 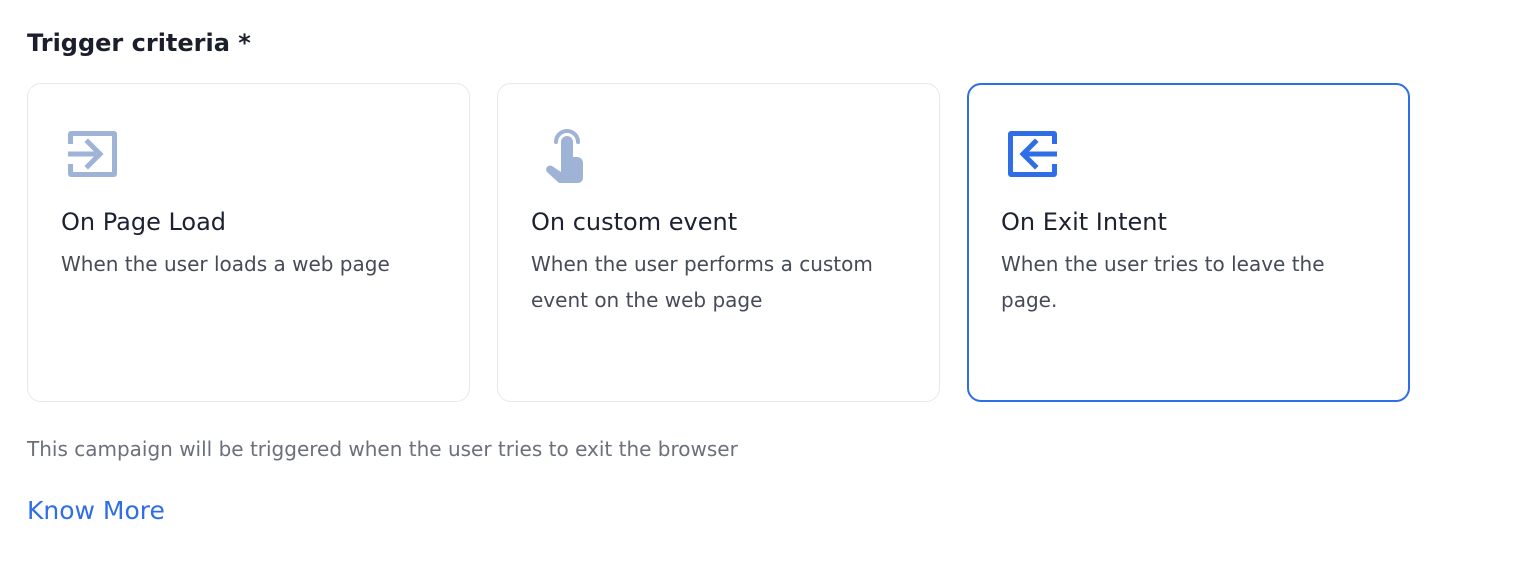 I want to click on card-description: When the user loads a web page, so click(x=225, y=264).